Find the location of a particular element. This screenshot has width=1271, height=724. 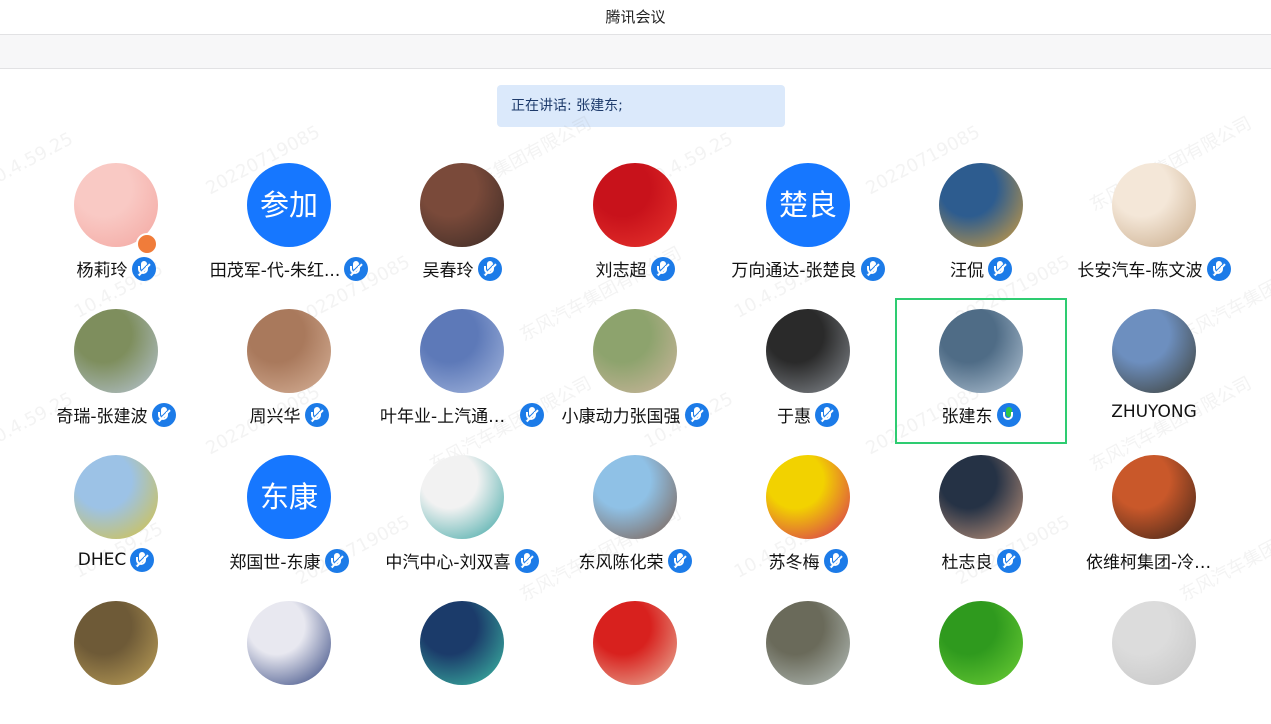

participant-name-row: 长安汽车-陈文波 is located at coordinates (1154, 269).